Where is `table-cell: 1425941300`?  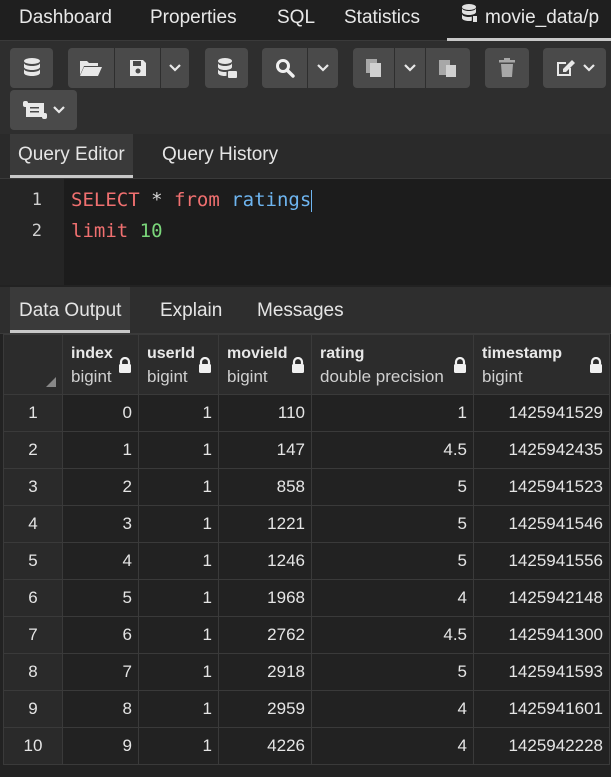 table-cell: 1425941300 is located at coordinates (541, 635).